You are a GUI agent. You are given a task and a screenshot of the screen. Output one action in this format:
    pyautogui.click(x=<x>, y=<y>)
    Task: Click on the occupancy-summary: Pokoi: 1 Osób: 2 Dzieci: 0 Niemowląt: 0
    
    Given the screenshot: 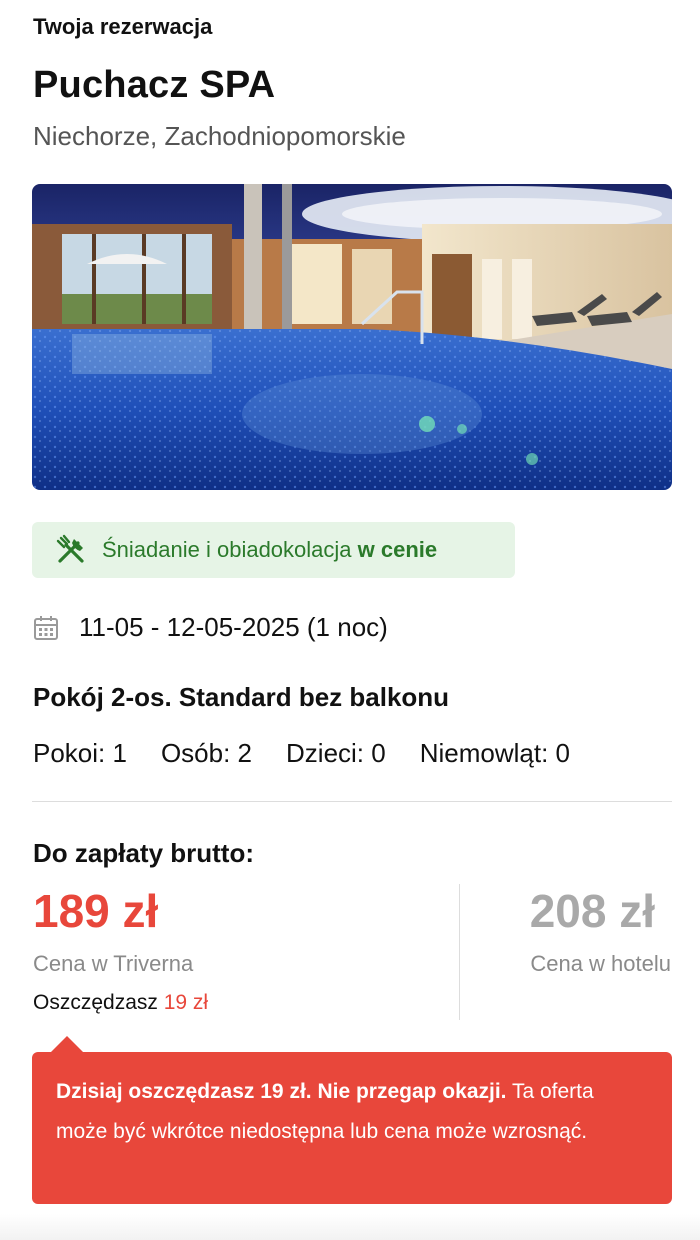 What is the action you would take?
    pyautogui.click(x=318, y=753)
    